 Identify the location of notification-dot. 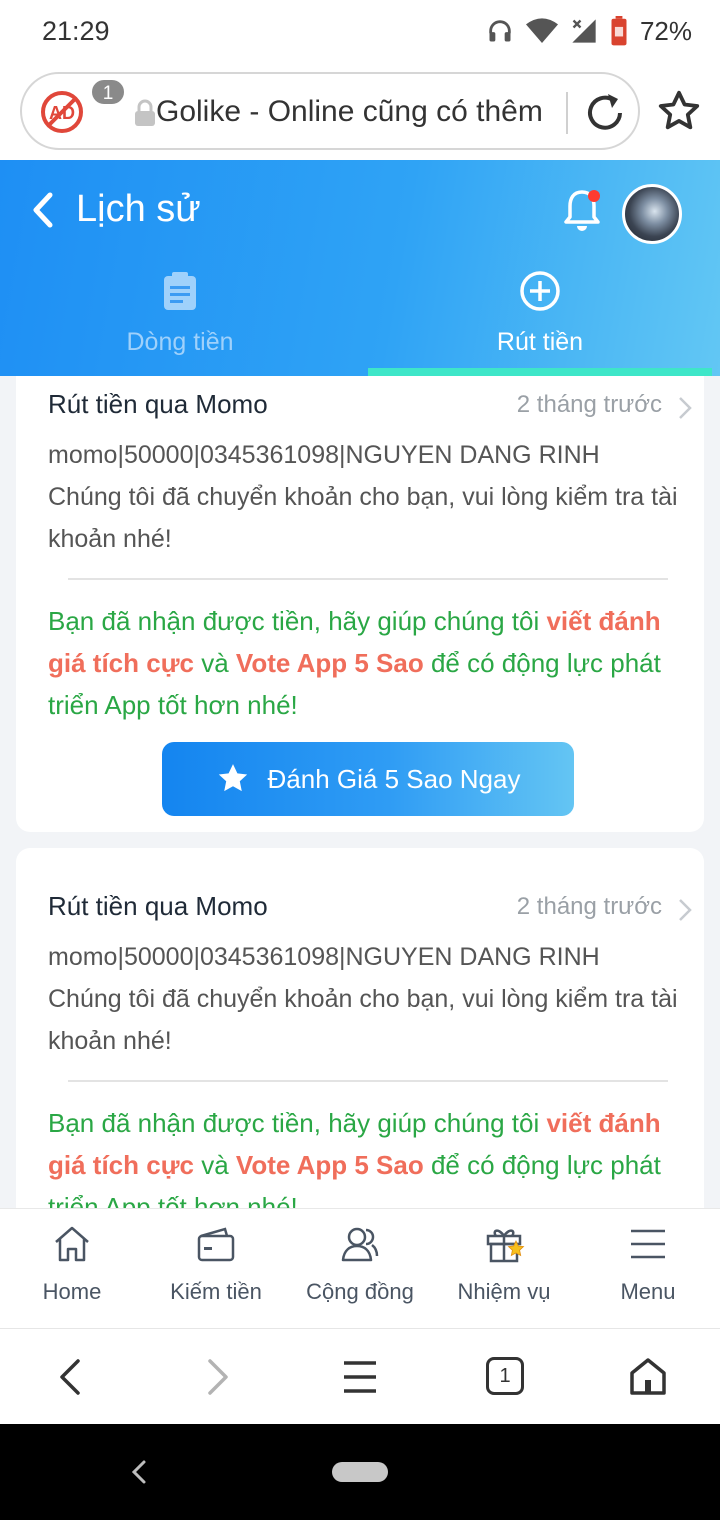
(594, 196).